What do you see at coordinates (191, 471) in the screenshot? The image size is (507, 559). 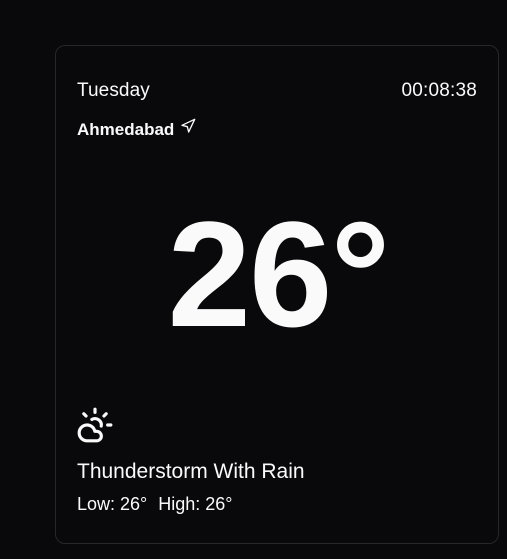 I see `condition-text: Thunderstorm With Rain` at bounding box center [191, 471].